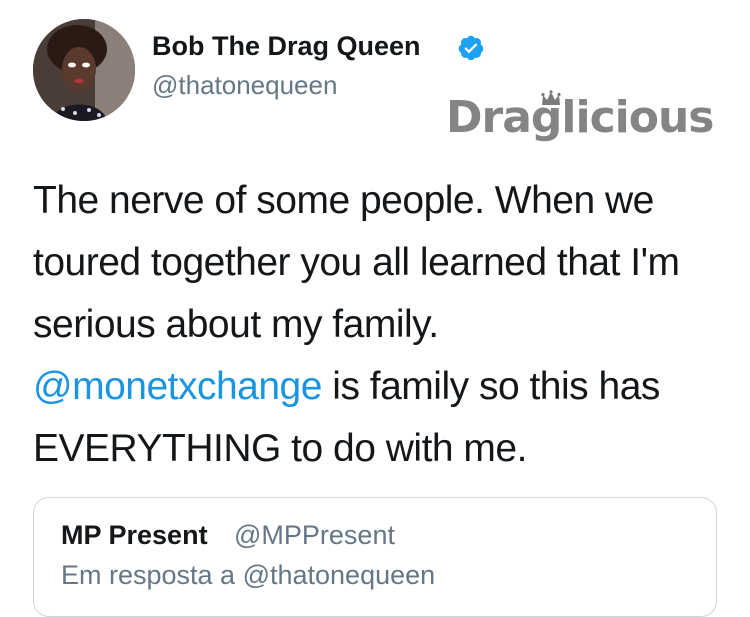  What do you see at coordinates (236, 324) in the screenshot?
I see `tweet-text-line: serious about my family.` at bounding box center [236, 324].